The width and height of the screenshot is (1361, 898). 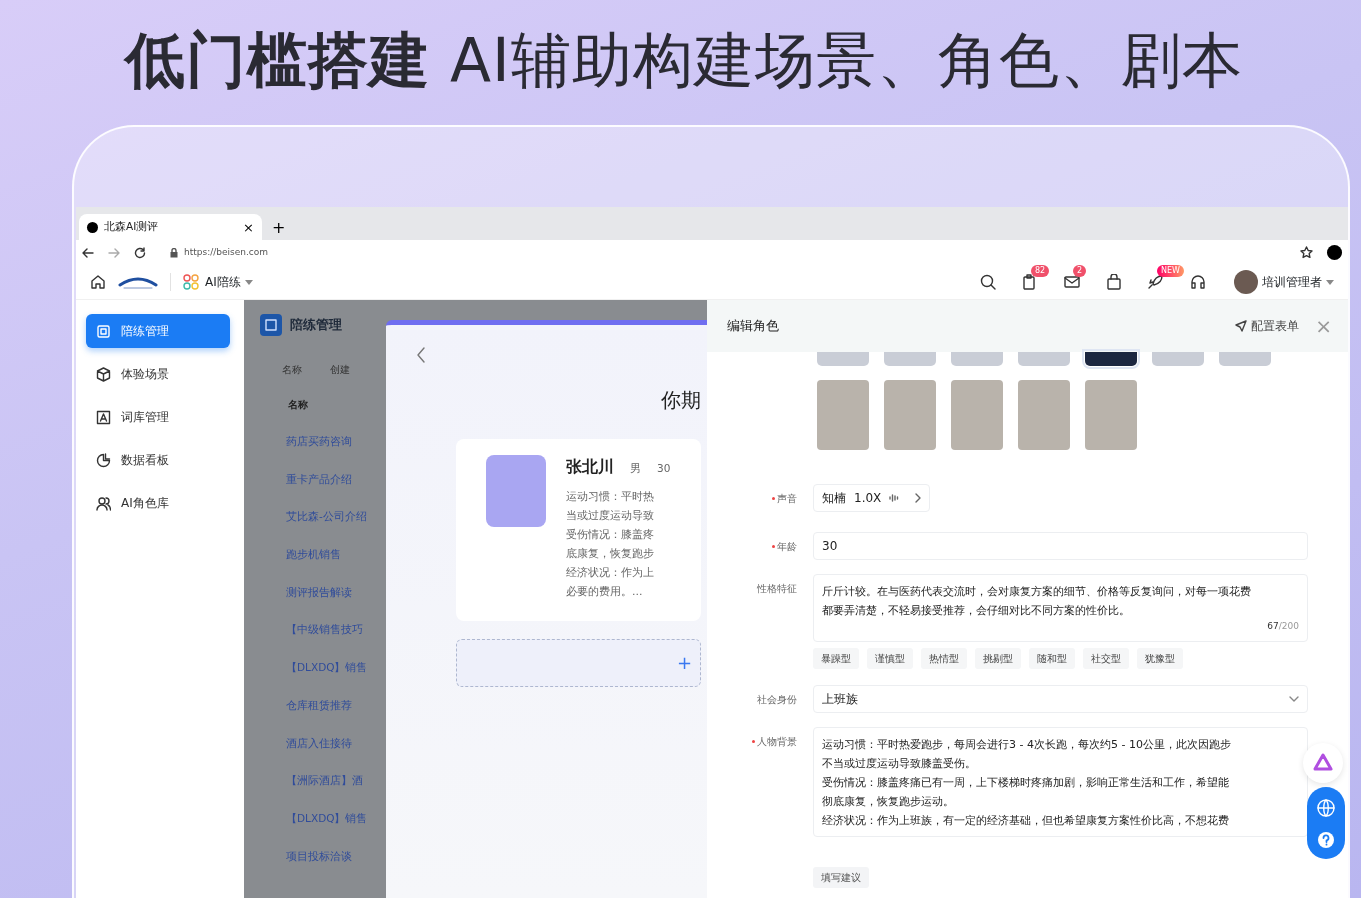 What do you see at coordinates (610, 573) in the screenshot?
I see `description-line: 经济状况：作为上` at bounding box center [610, 573].